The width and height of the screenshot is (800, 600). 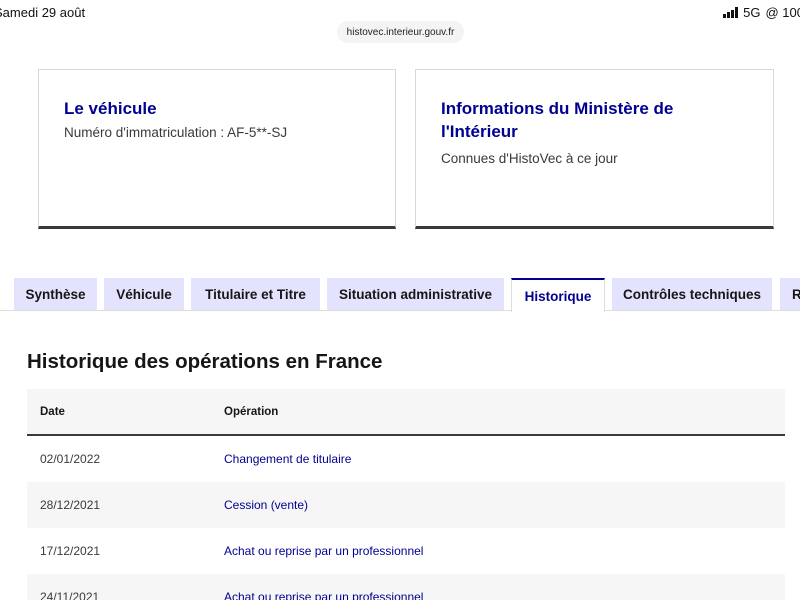 What do you see at coordinates (70, 459) in the screenshot?
I see `row-date: 02/01/2022` at bounding box center [70, 459].